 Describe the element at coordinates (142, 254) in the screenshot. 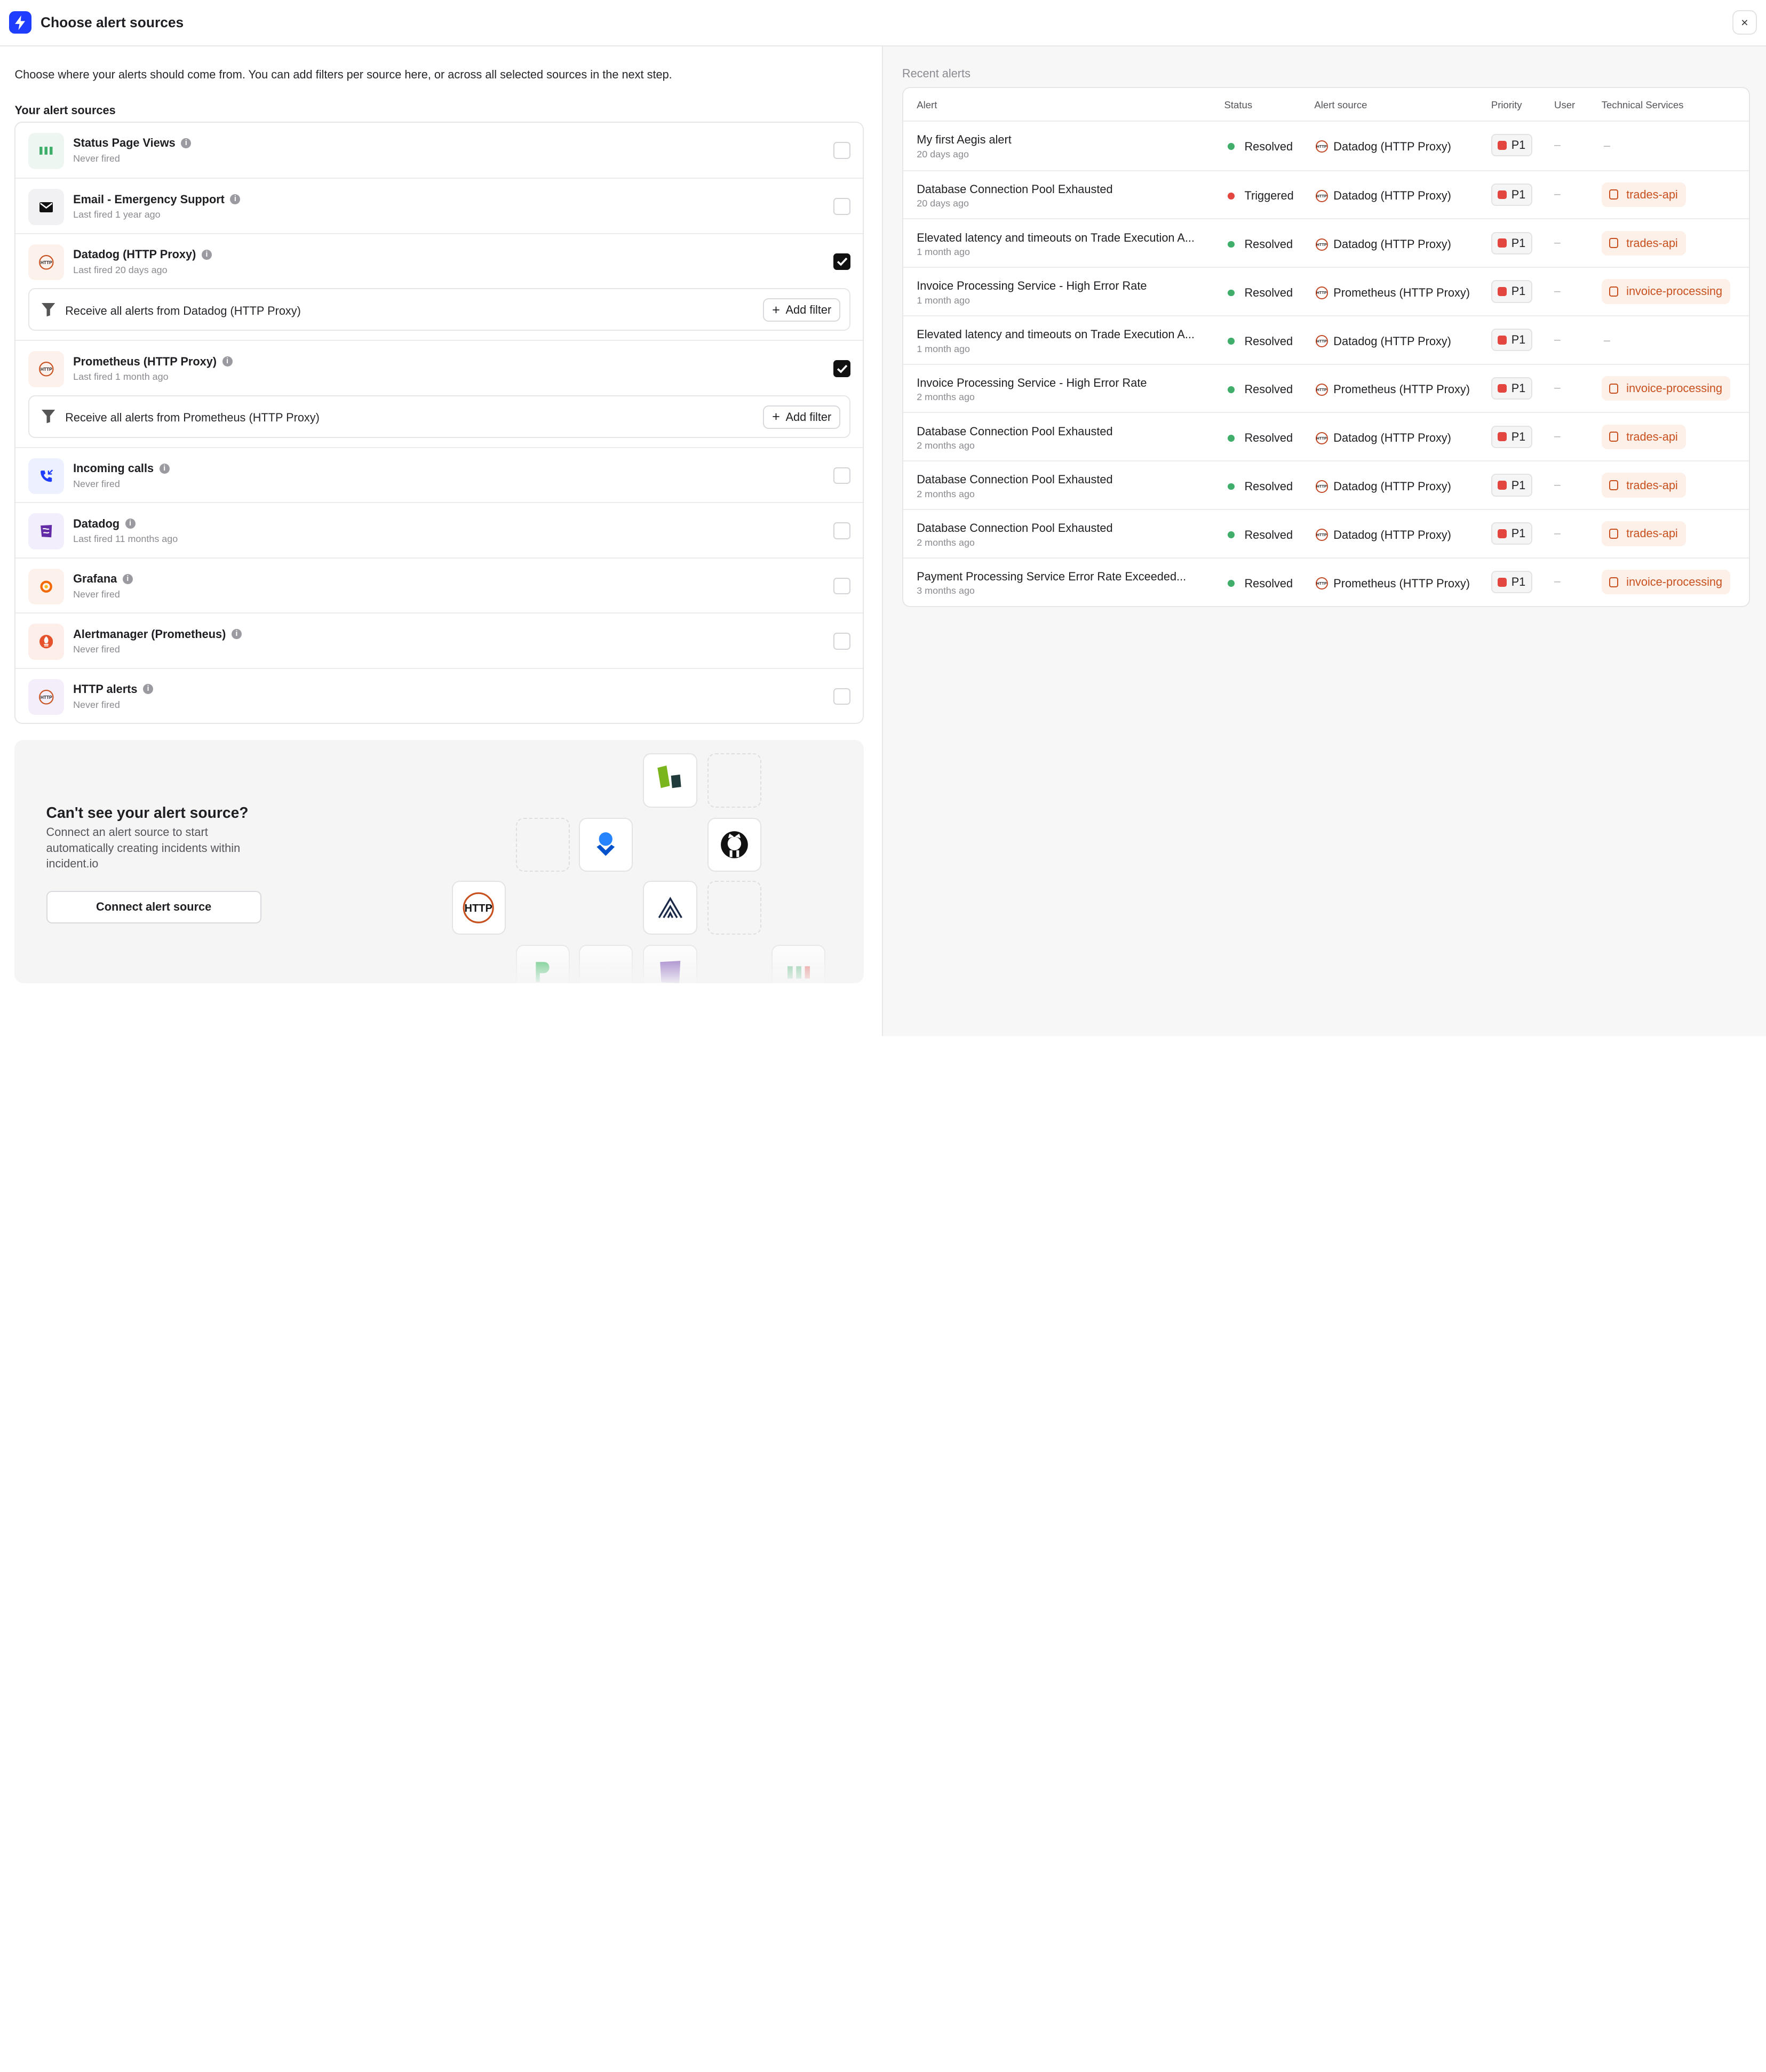

I see `alert-source-name: Datadog (HTTP Proxy) i` at that location.